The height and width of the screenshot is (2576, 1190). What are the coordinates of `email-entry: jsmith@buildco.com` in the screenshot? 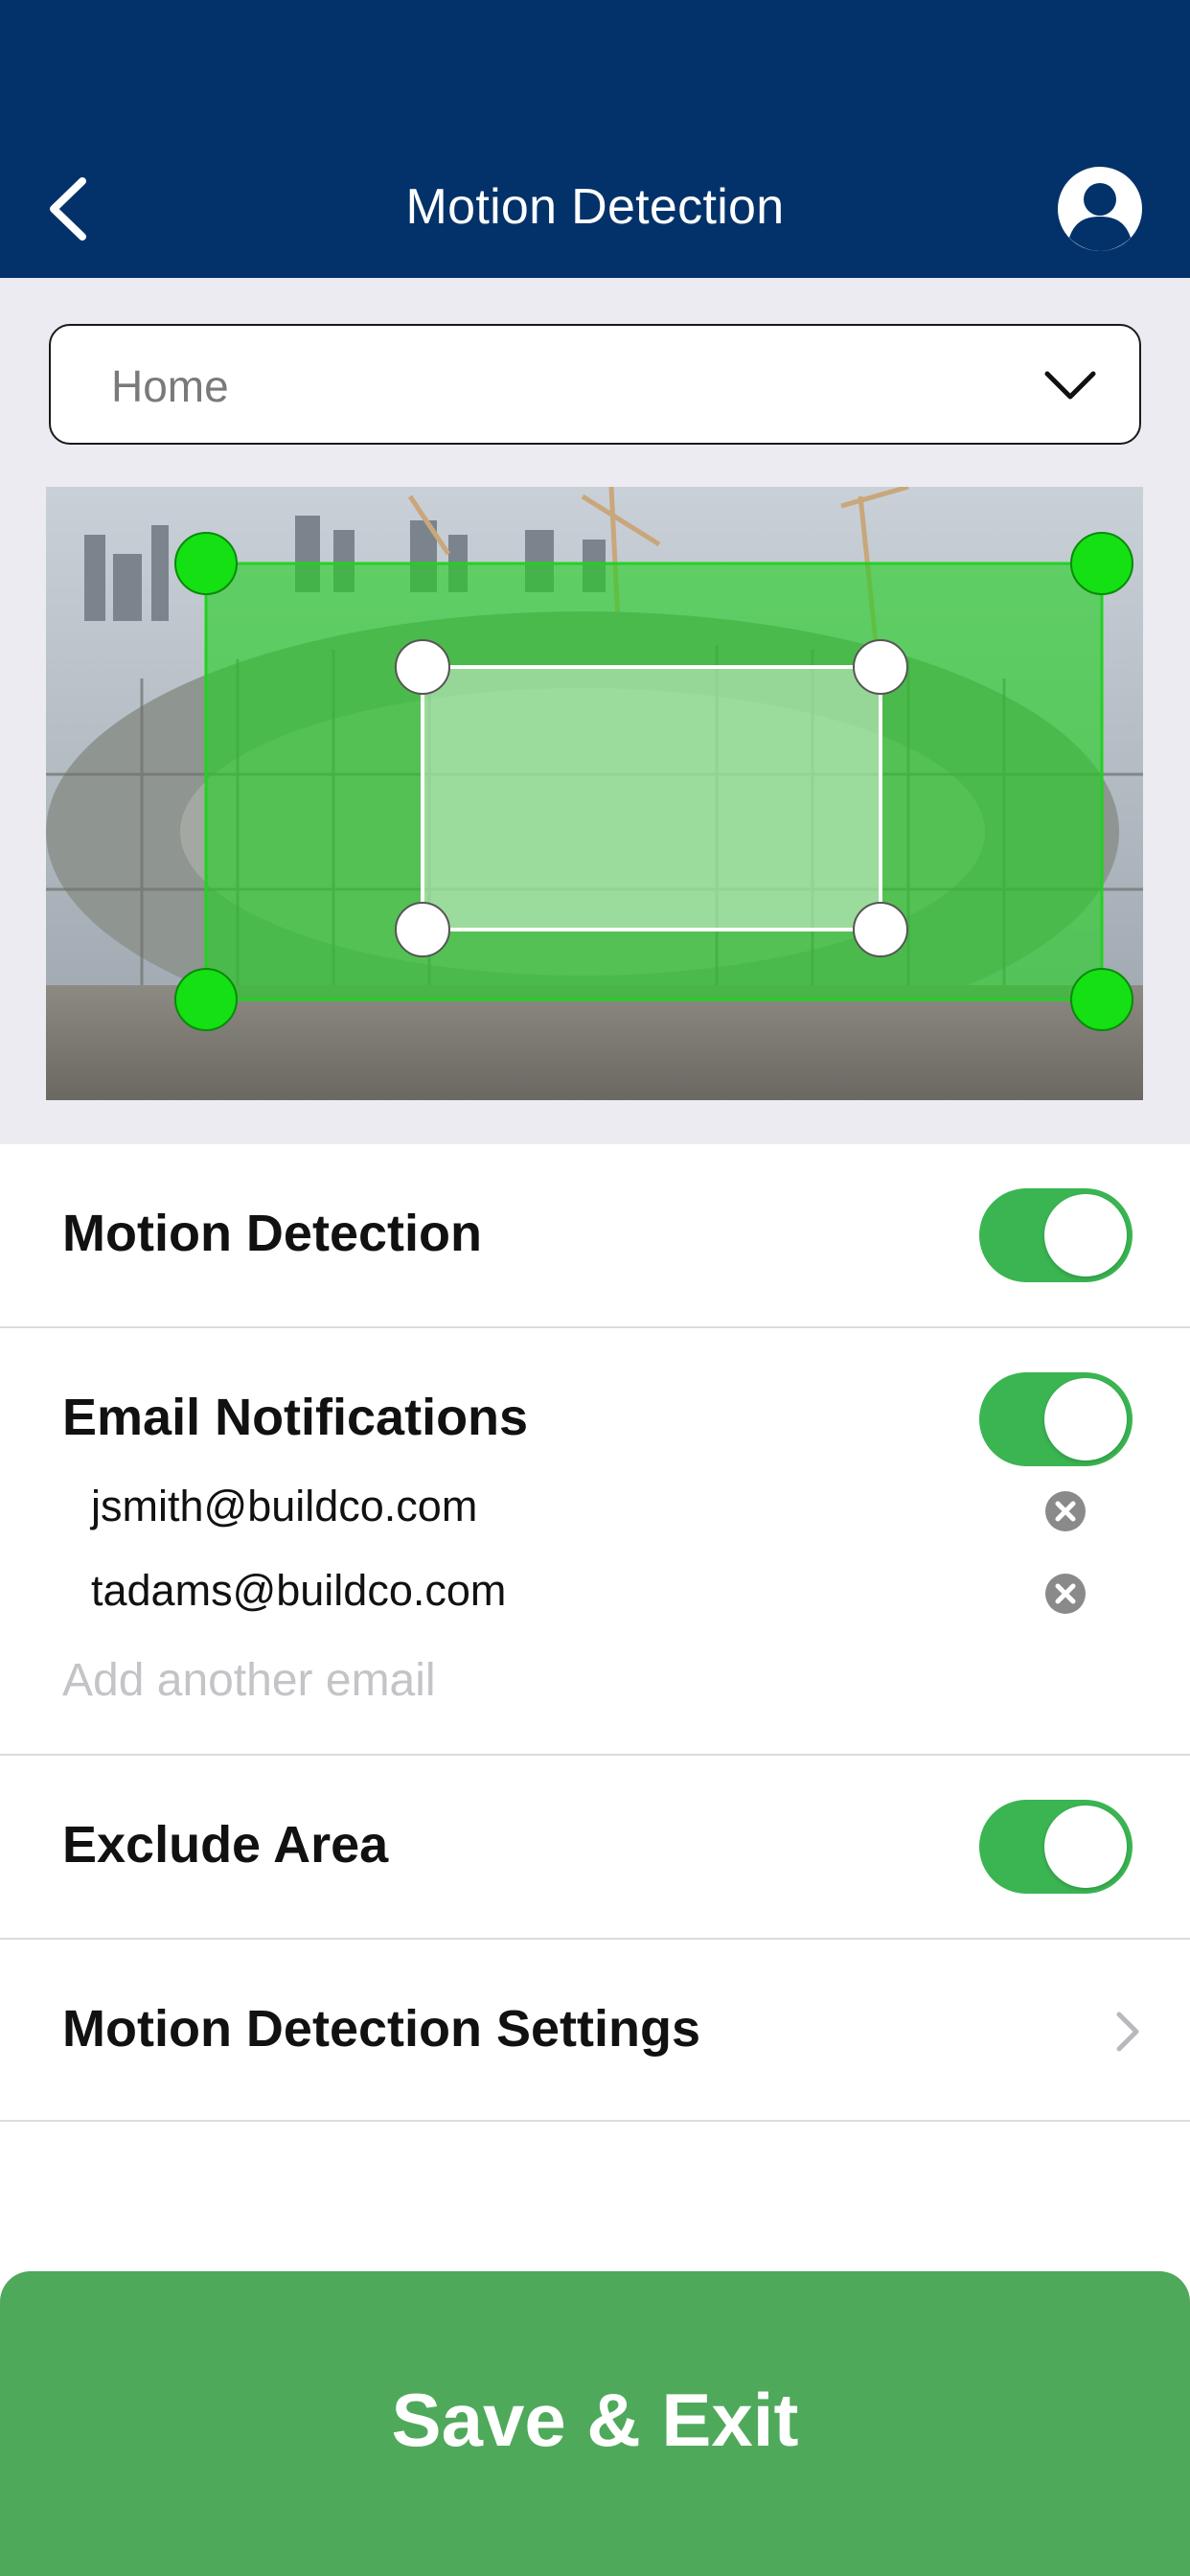 It's located at (285, 1506).